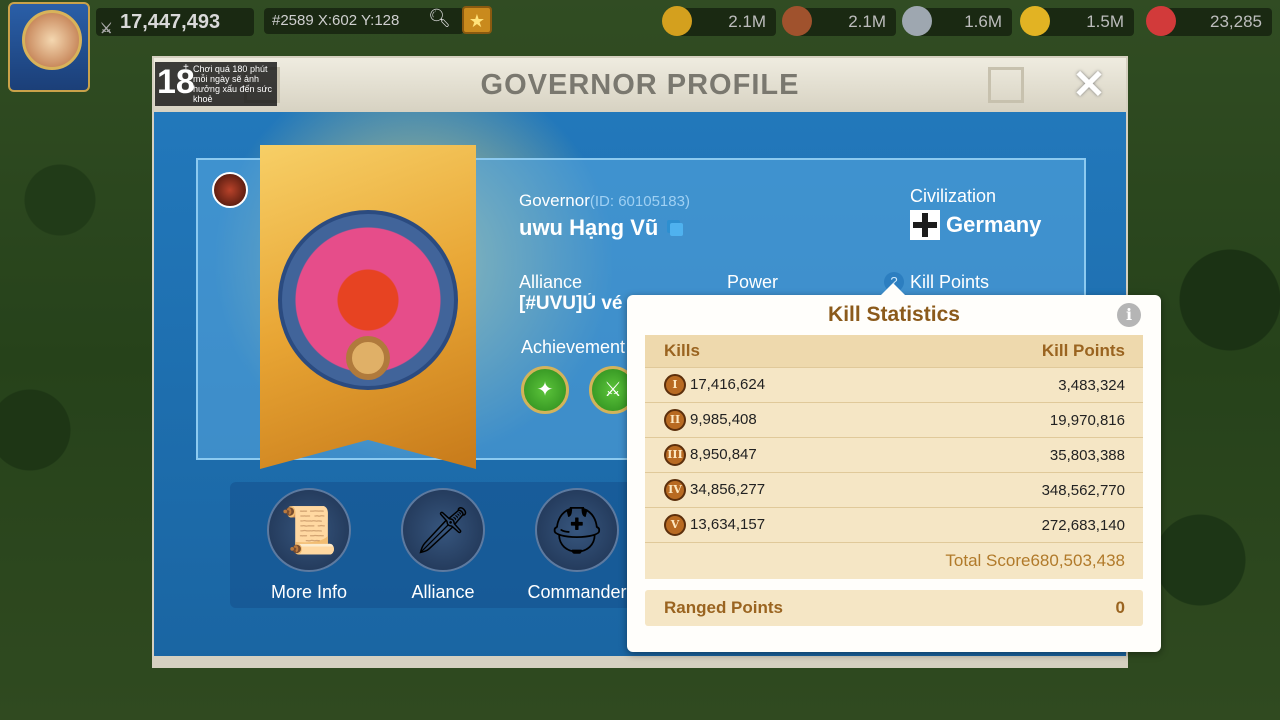  I want to click on kills-value: 17,416,624, so click(728, 384).